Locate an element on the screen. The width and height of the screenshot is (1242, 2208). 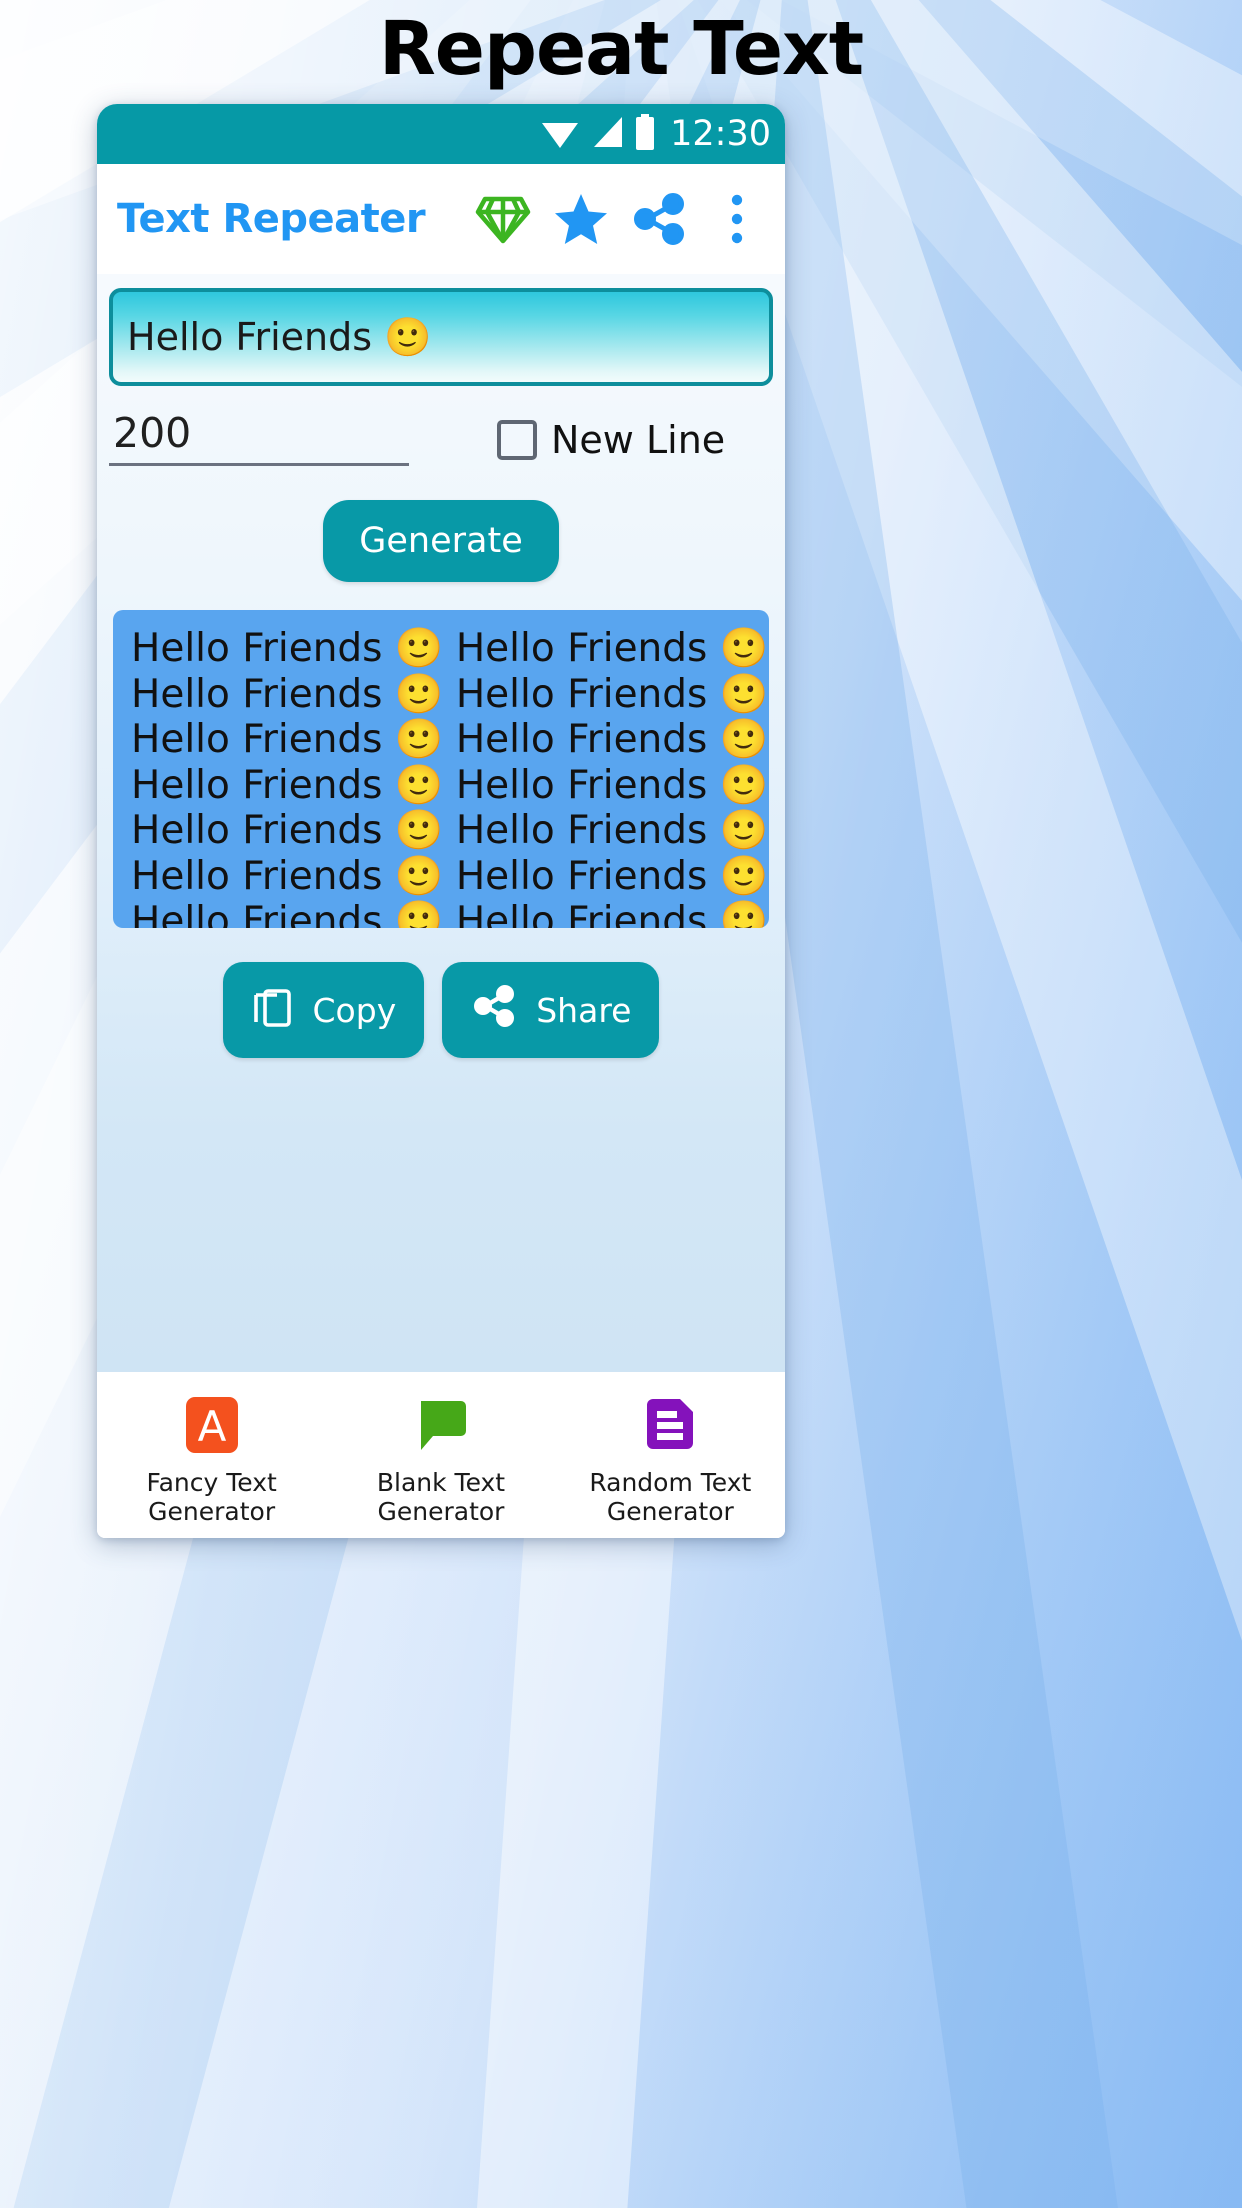
nav-item-fancy-text: A Fancy Text Generator is located at coordinates (211, 1460).